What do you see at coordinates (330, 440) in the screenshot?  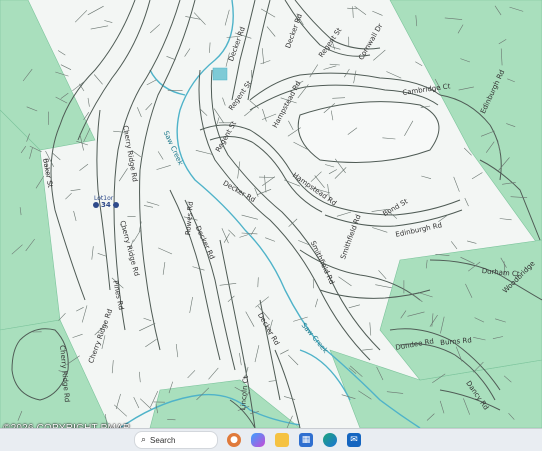 I see `edge-icon` at bounding box center [330, 440].